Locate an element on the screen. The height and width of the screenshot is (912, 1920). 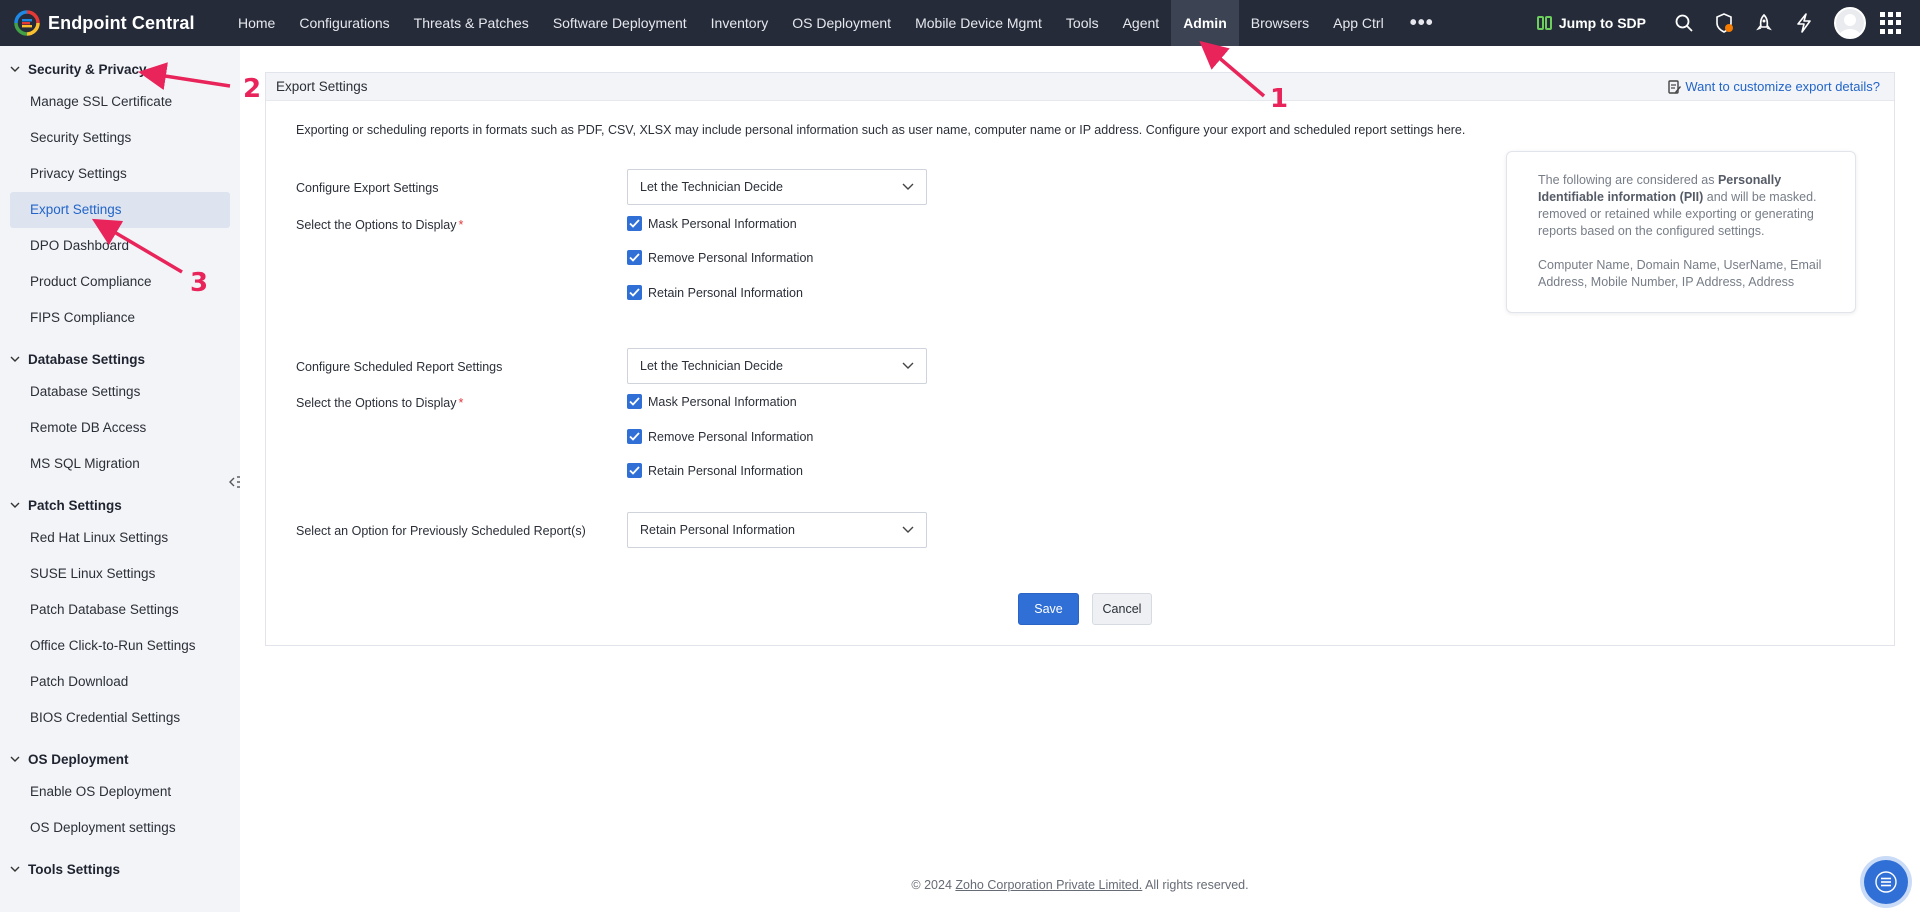
sidebar-item-fips-compliance: FIPS Compliance is located at coordinates (120, 318).